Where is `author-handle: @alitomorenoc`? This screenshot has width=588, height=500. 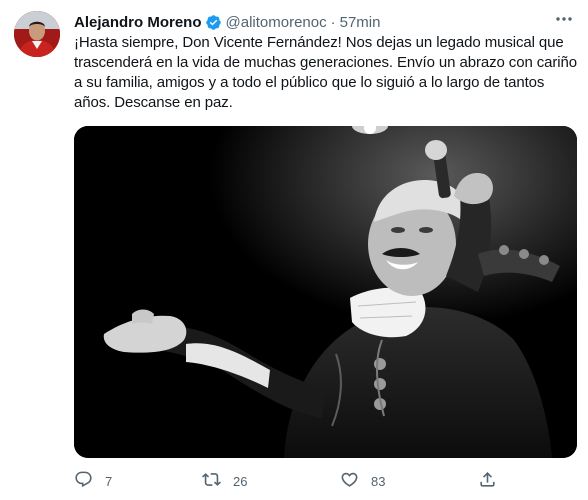 author-handle: @alitomorenoc is located at coordinates (276, 22).